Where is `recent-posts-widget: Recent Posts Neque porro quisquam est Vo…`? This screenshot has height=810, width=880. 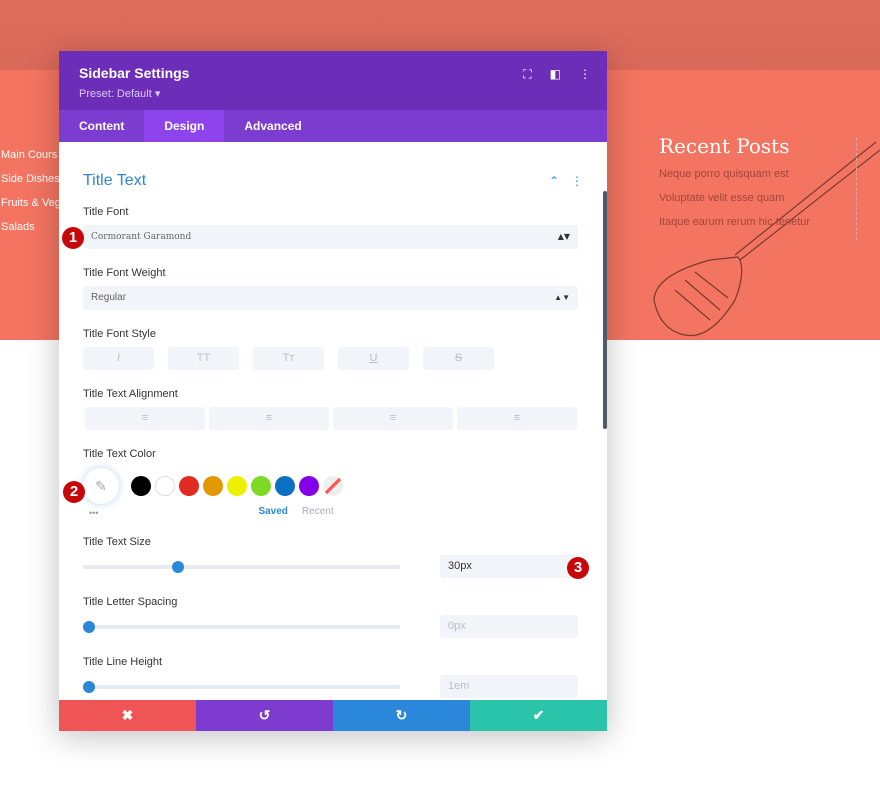 recent-posts-widget: Recent Posts Neque porro quisquam est Vo… is located at coordinates (734, 187).